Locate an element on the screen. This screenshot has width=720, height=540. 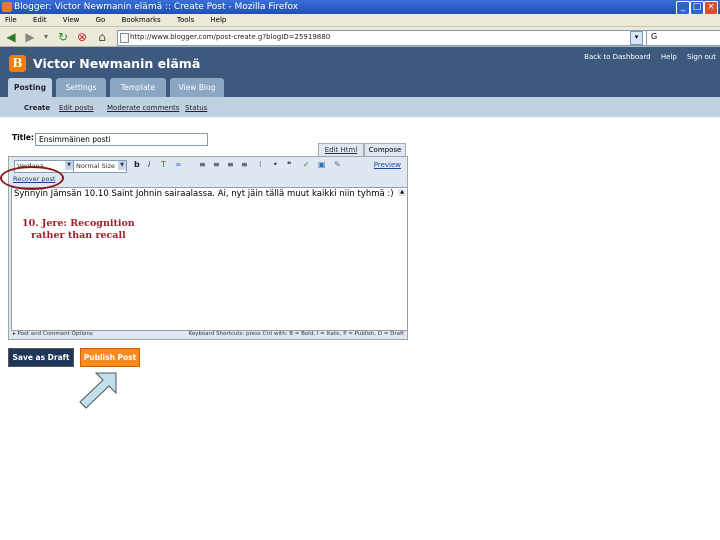
blogger-logo-icon: B is located at coordinates (17, 63).